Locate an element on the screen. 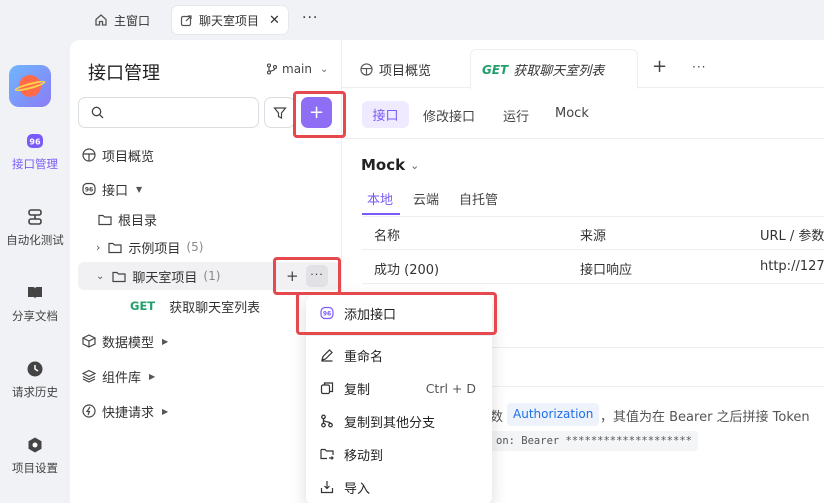 The height and width of the screenshot is (503, 824). layers-icon is located at coordinates (89, 376).